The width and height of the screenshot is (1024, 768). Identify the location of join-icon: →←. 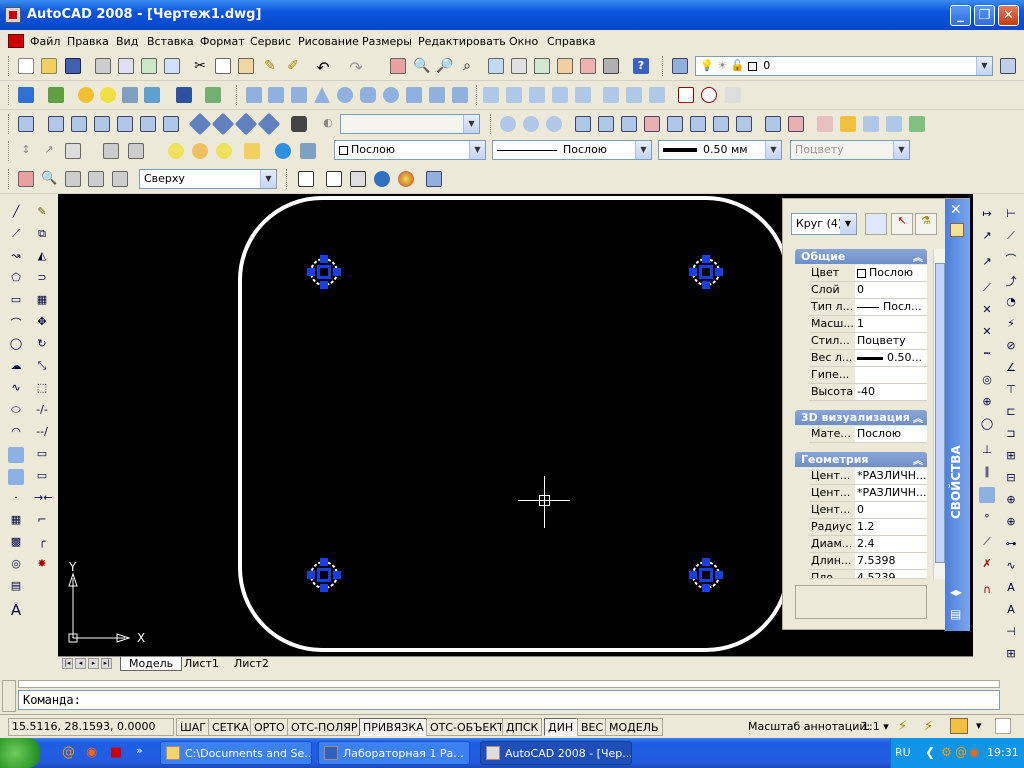
(43, 499).